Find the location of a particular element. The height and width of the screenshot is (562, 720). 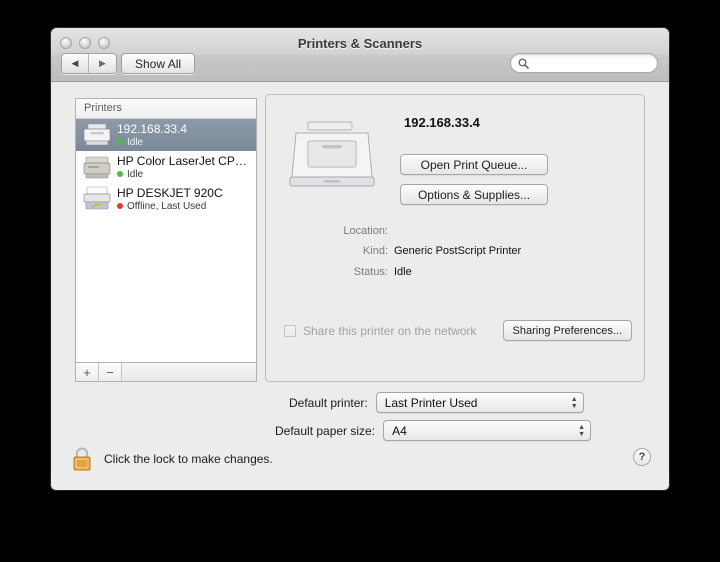

default-printer-select: Last Printer Used ▲ ▼ is located at coordinates (479, 402).